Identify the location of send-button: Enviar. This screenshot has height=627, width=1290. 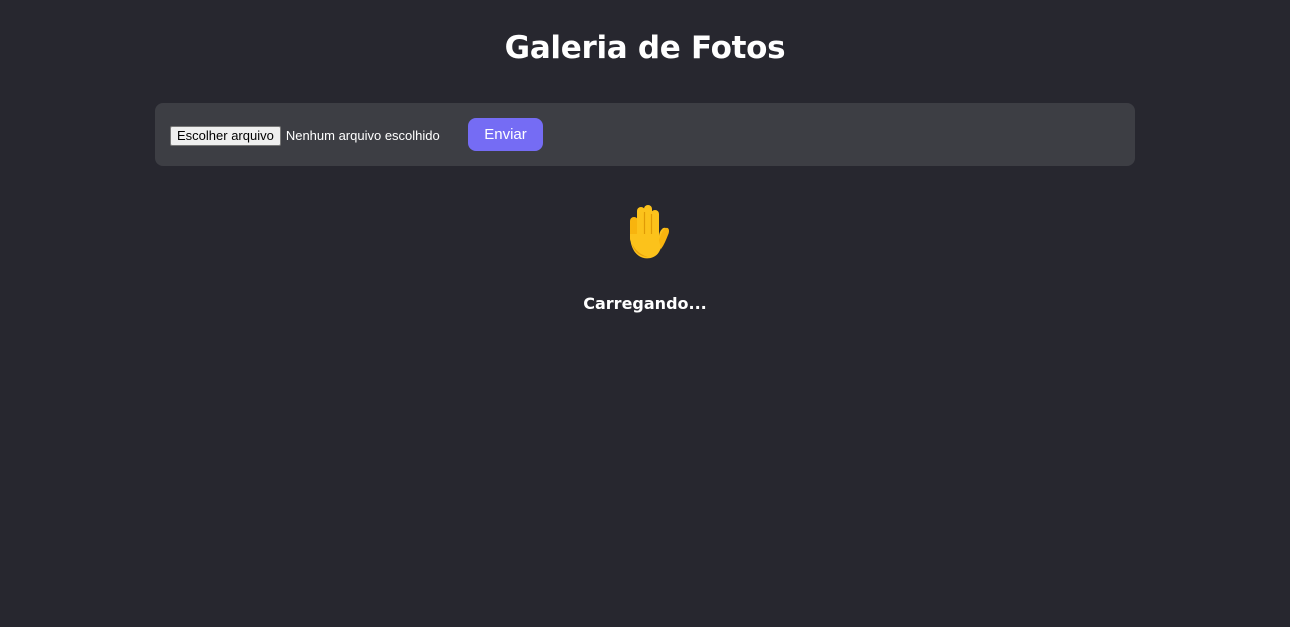
(505, 134).